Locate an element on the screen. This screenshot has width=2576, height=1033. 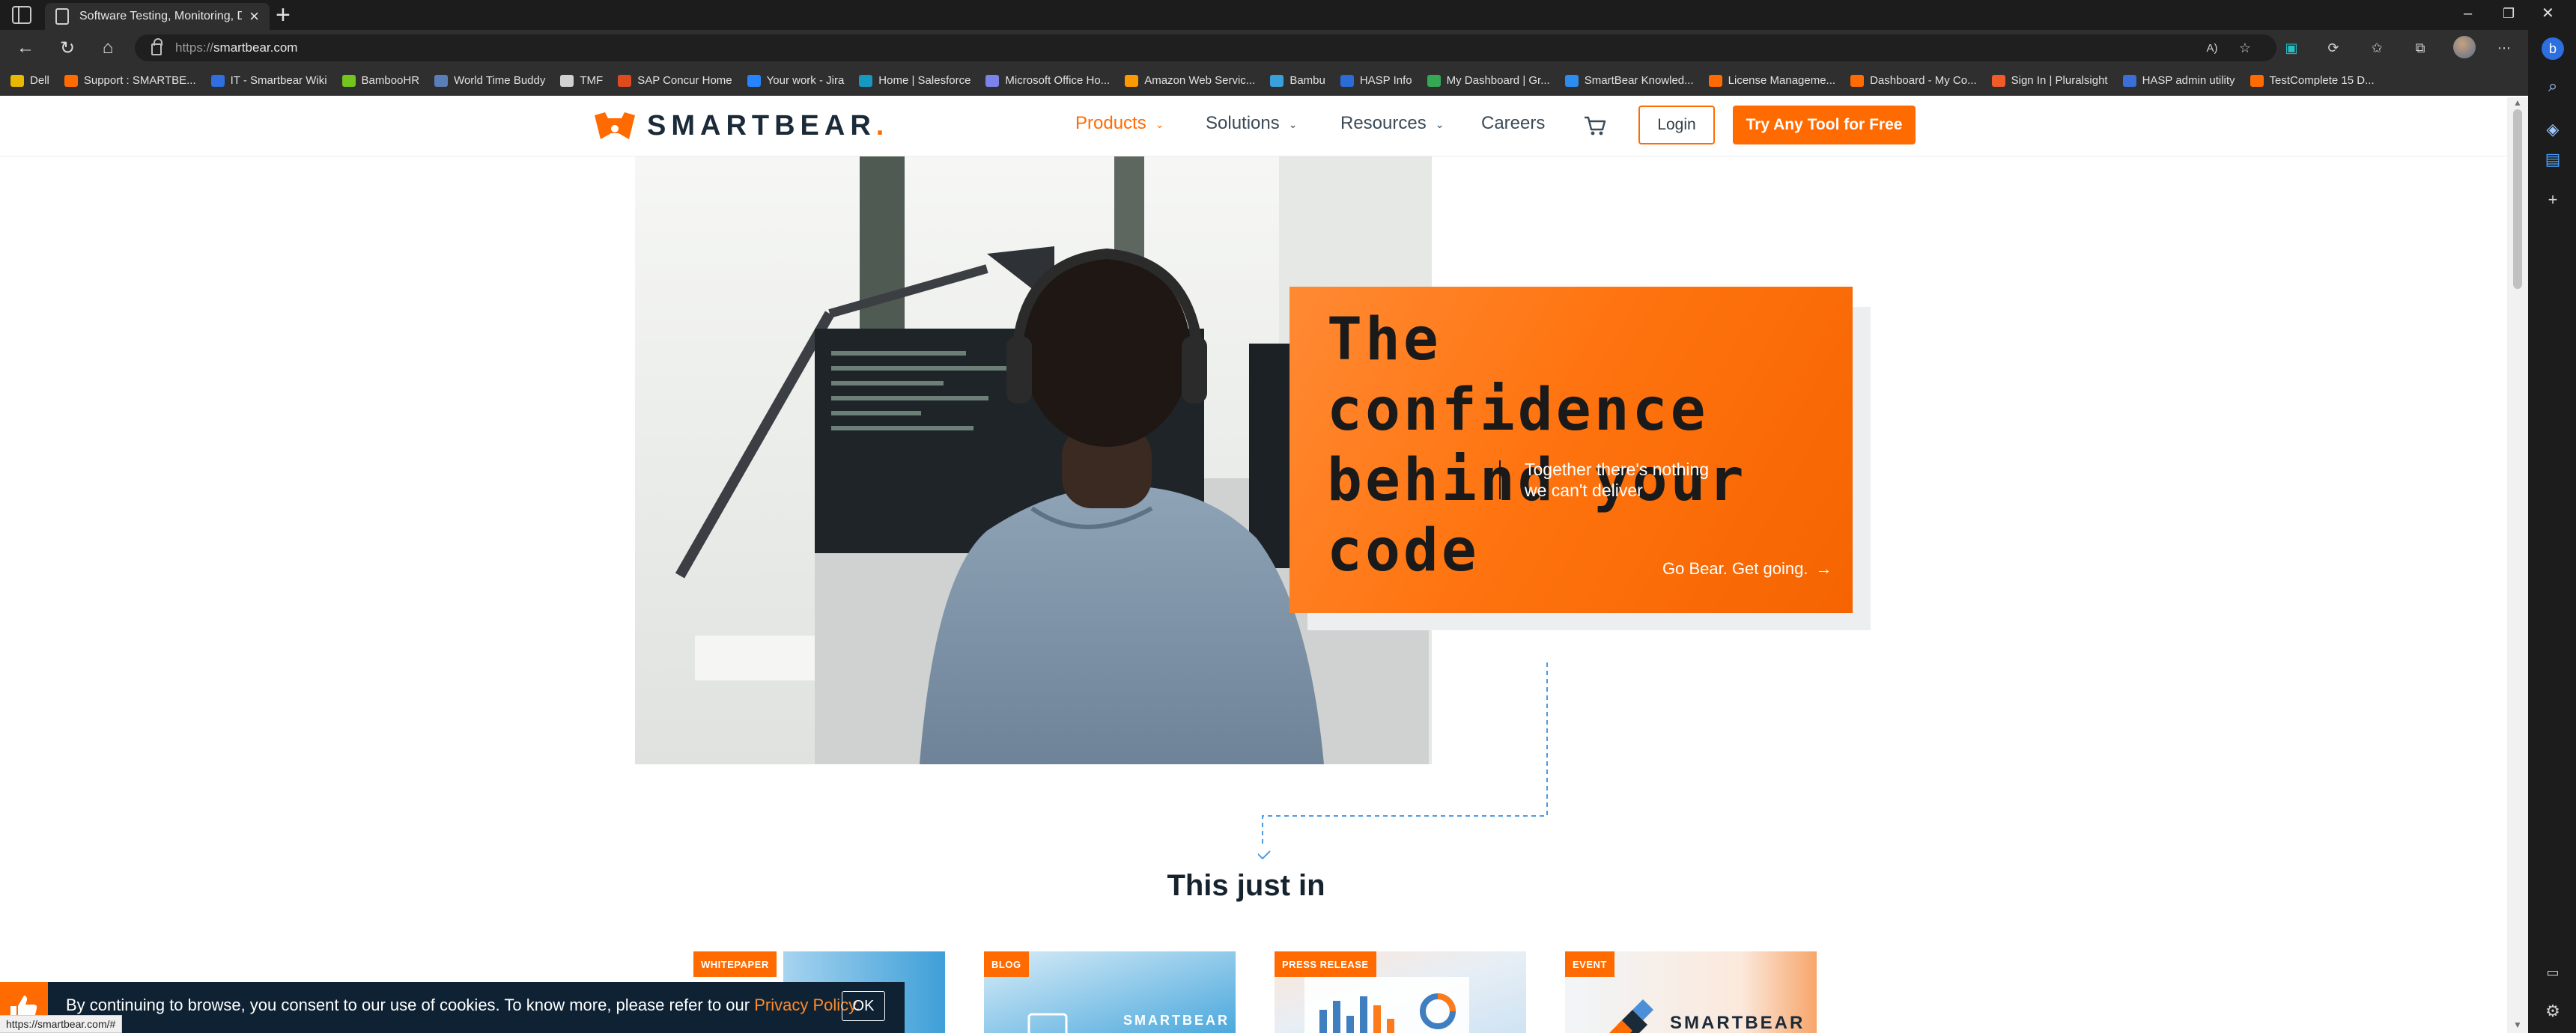
bookmark-item: Sign In | Pluralsight is located at coordinates (2049, 80).